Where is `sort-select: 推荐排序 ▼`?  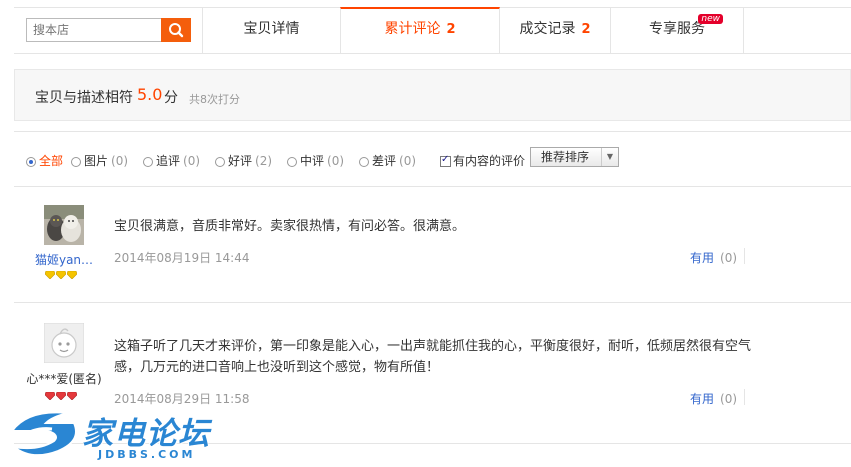
sort-select: 推荐排序 ▼ is located at coordinates (574, 157).